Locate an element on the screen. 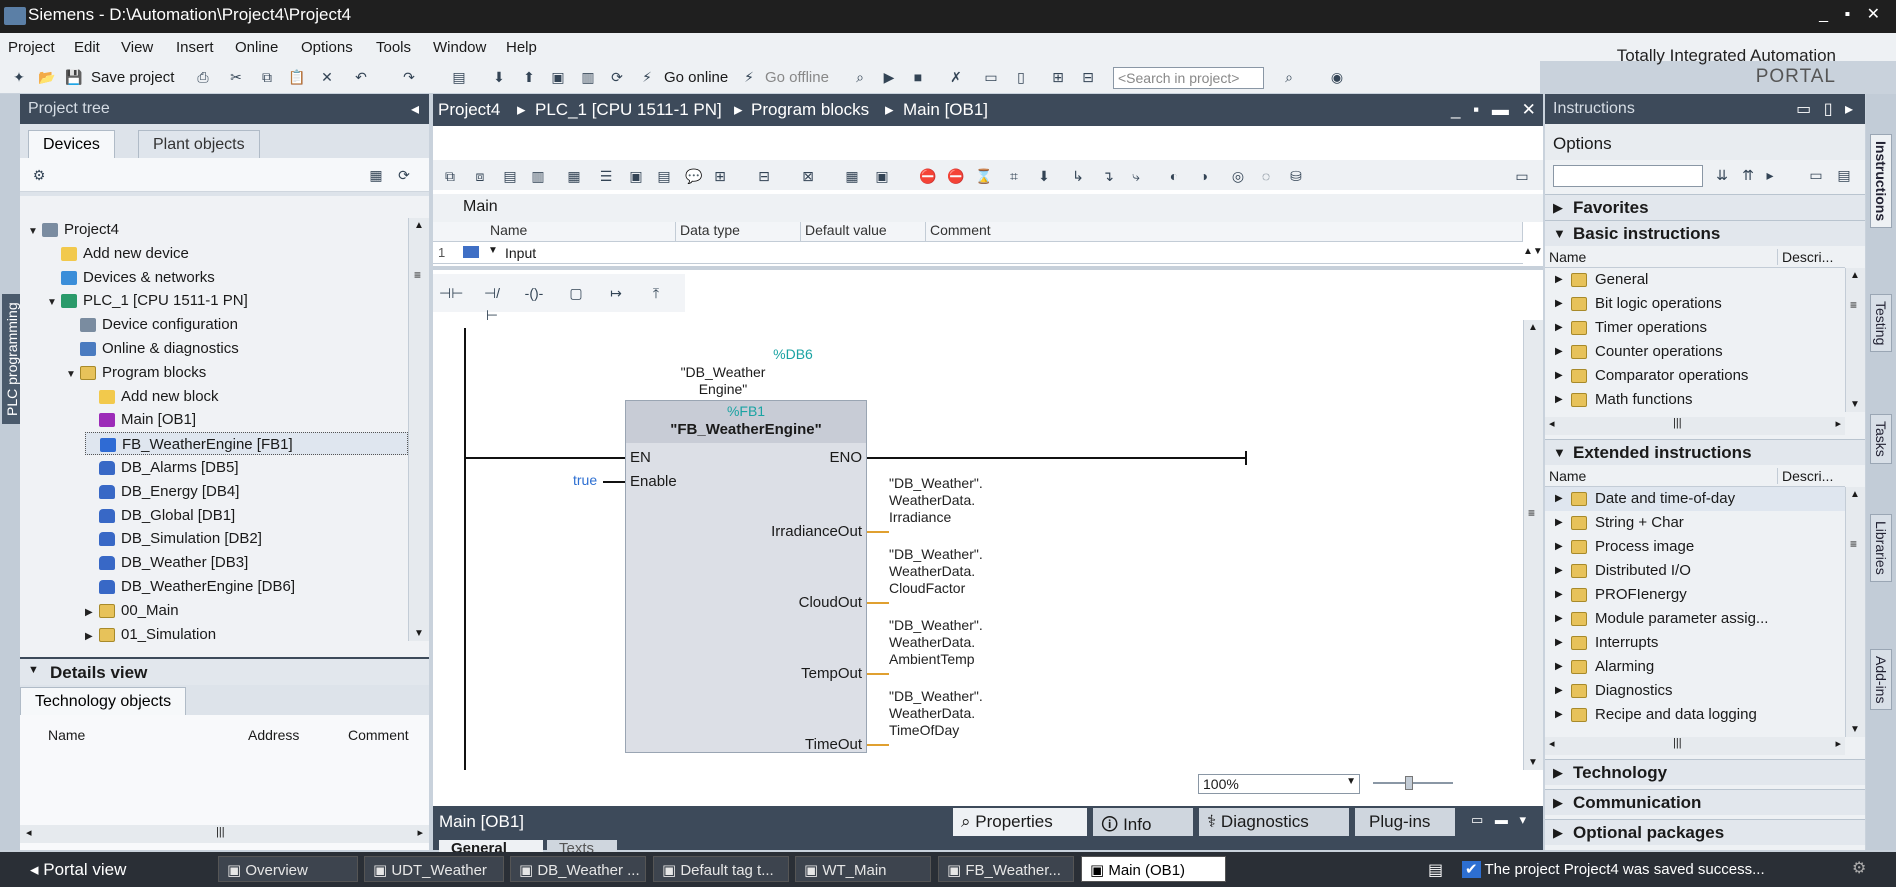 This screenshot has width=1896, height=887. show-editors-icon: ▤ is located at coordinates (1435, 870).